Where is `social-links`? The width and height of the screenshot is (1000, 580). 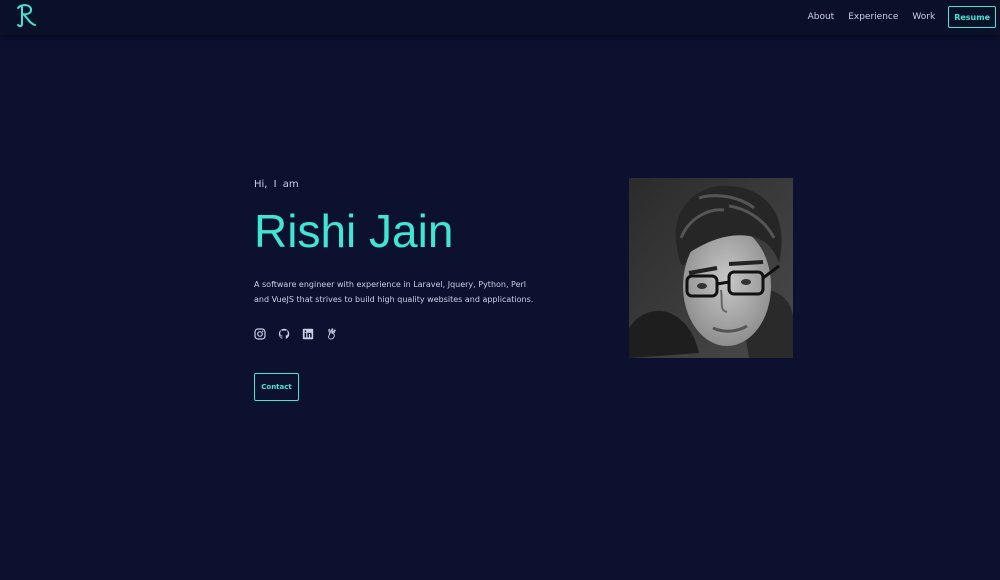
social-links is located at coordinates (302, 334).